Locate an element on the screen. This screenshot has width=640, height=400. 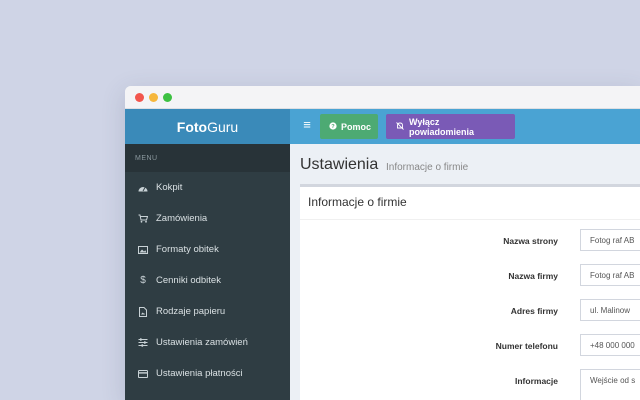
box-divider is located at coordinates (470, 219).